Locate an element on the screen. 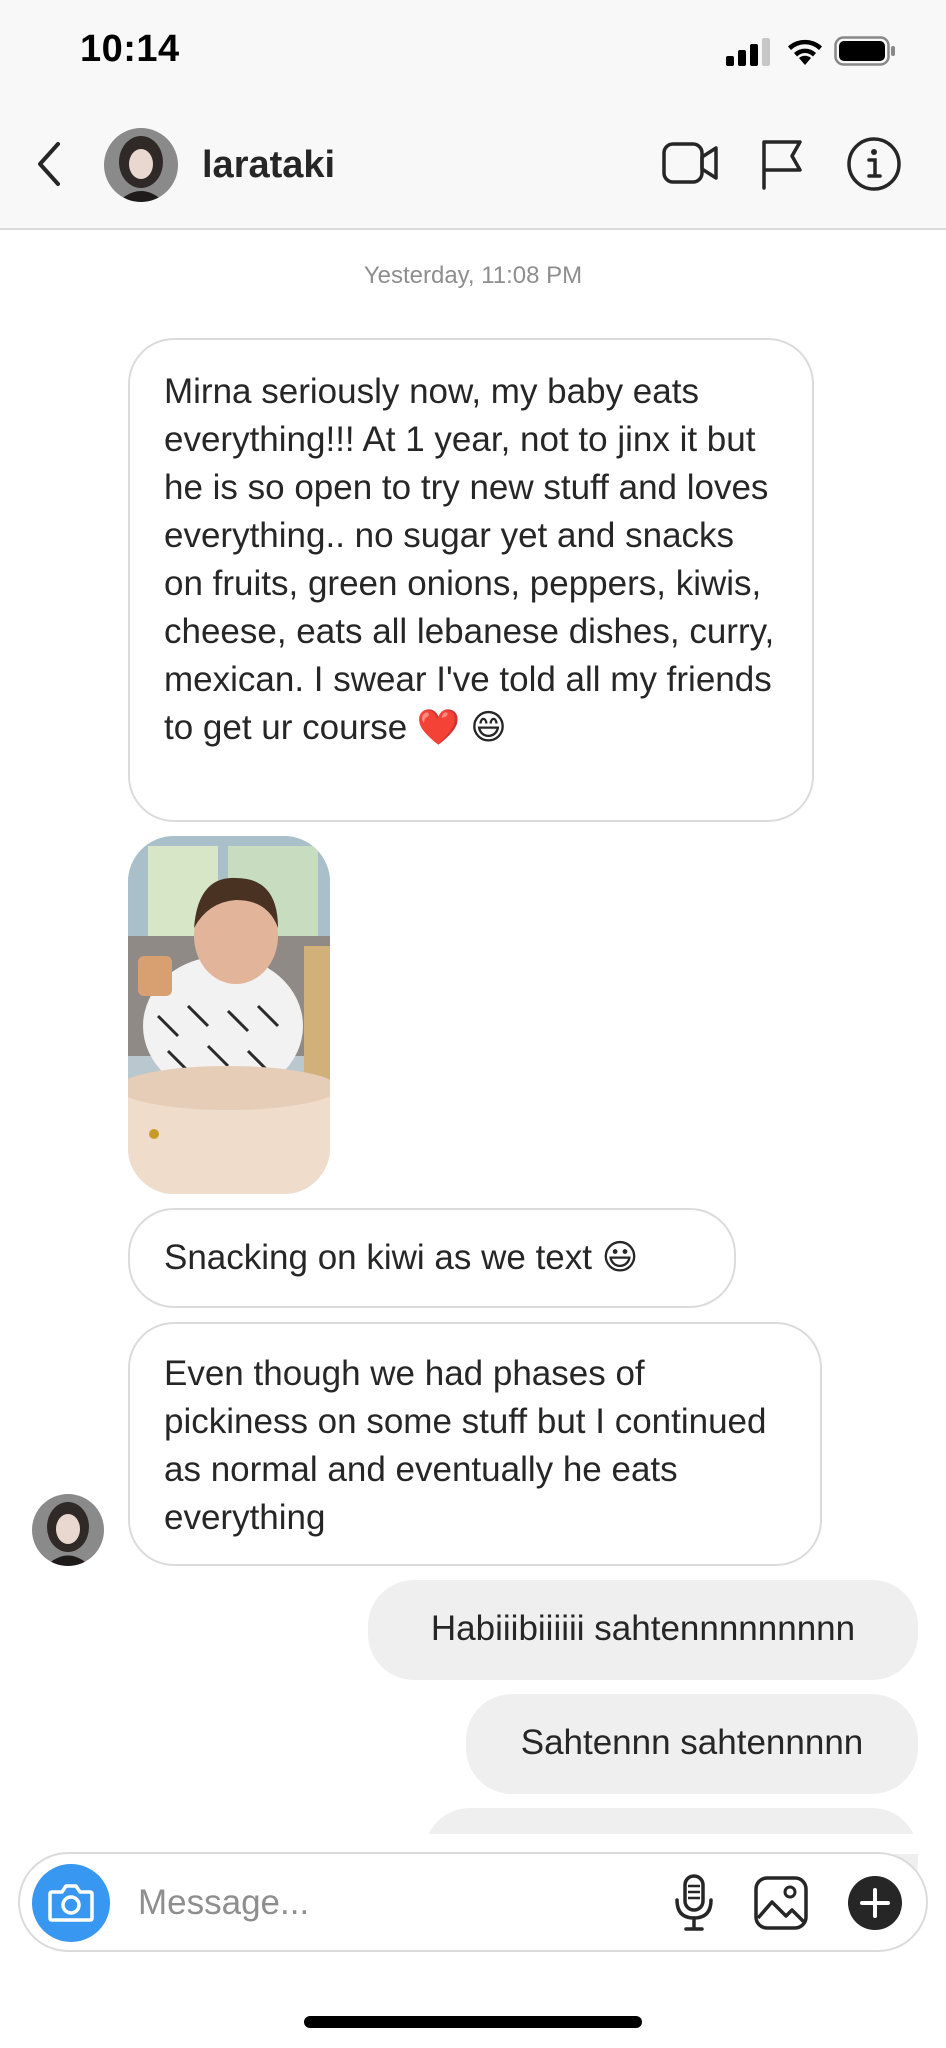  camera-icon is located at coordinates (71, 1903).